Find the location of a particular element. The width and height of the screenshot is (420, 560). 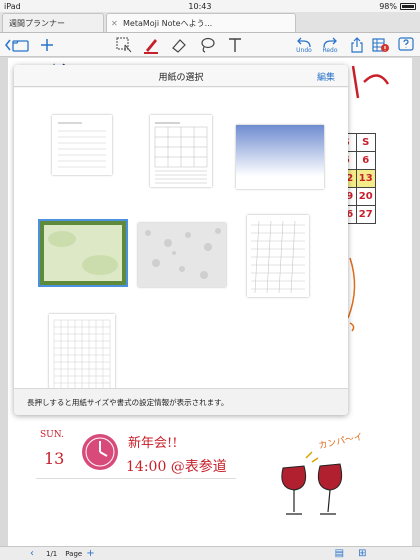

edit-button: 編集 is located at coordinates (326, 76).